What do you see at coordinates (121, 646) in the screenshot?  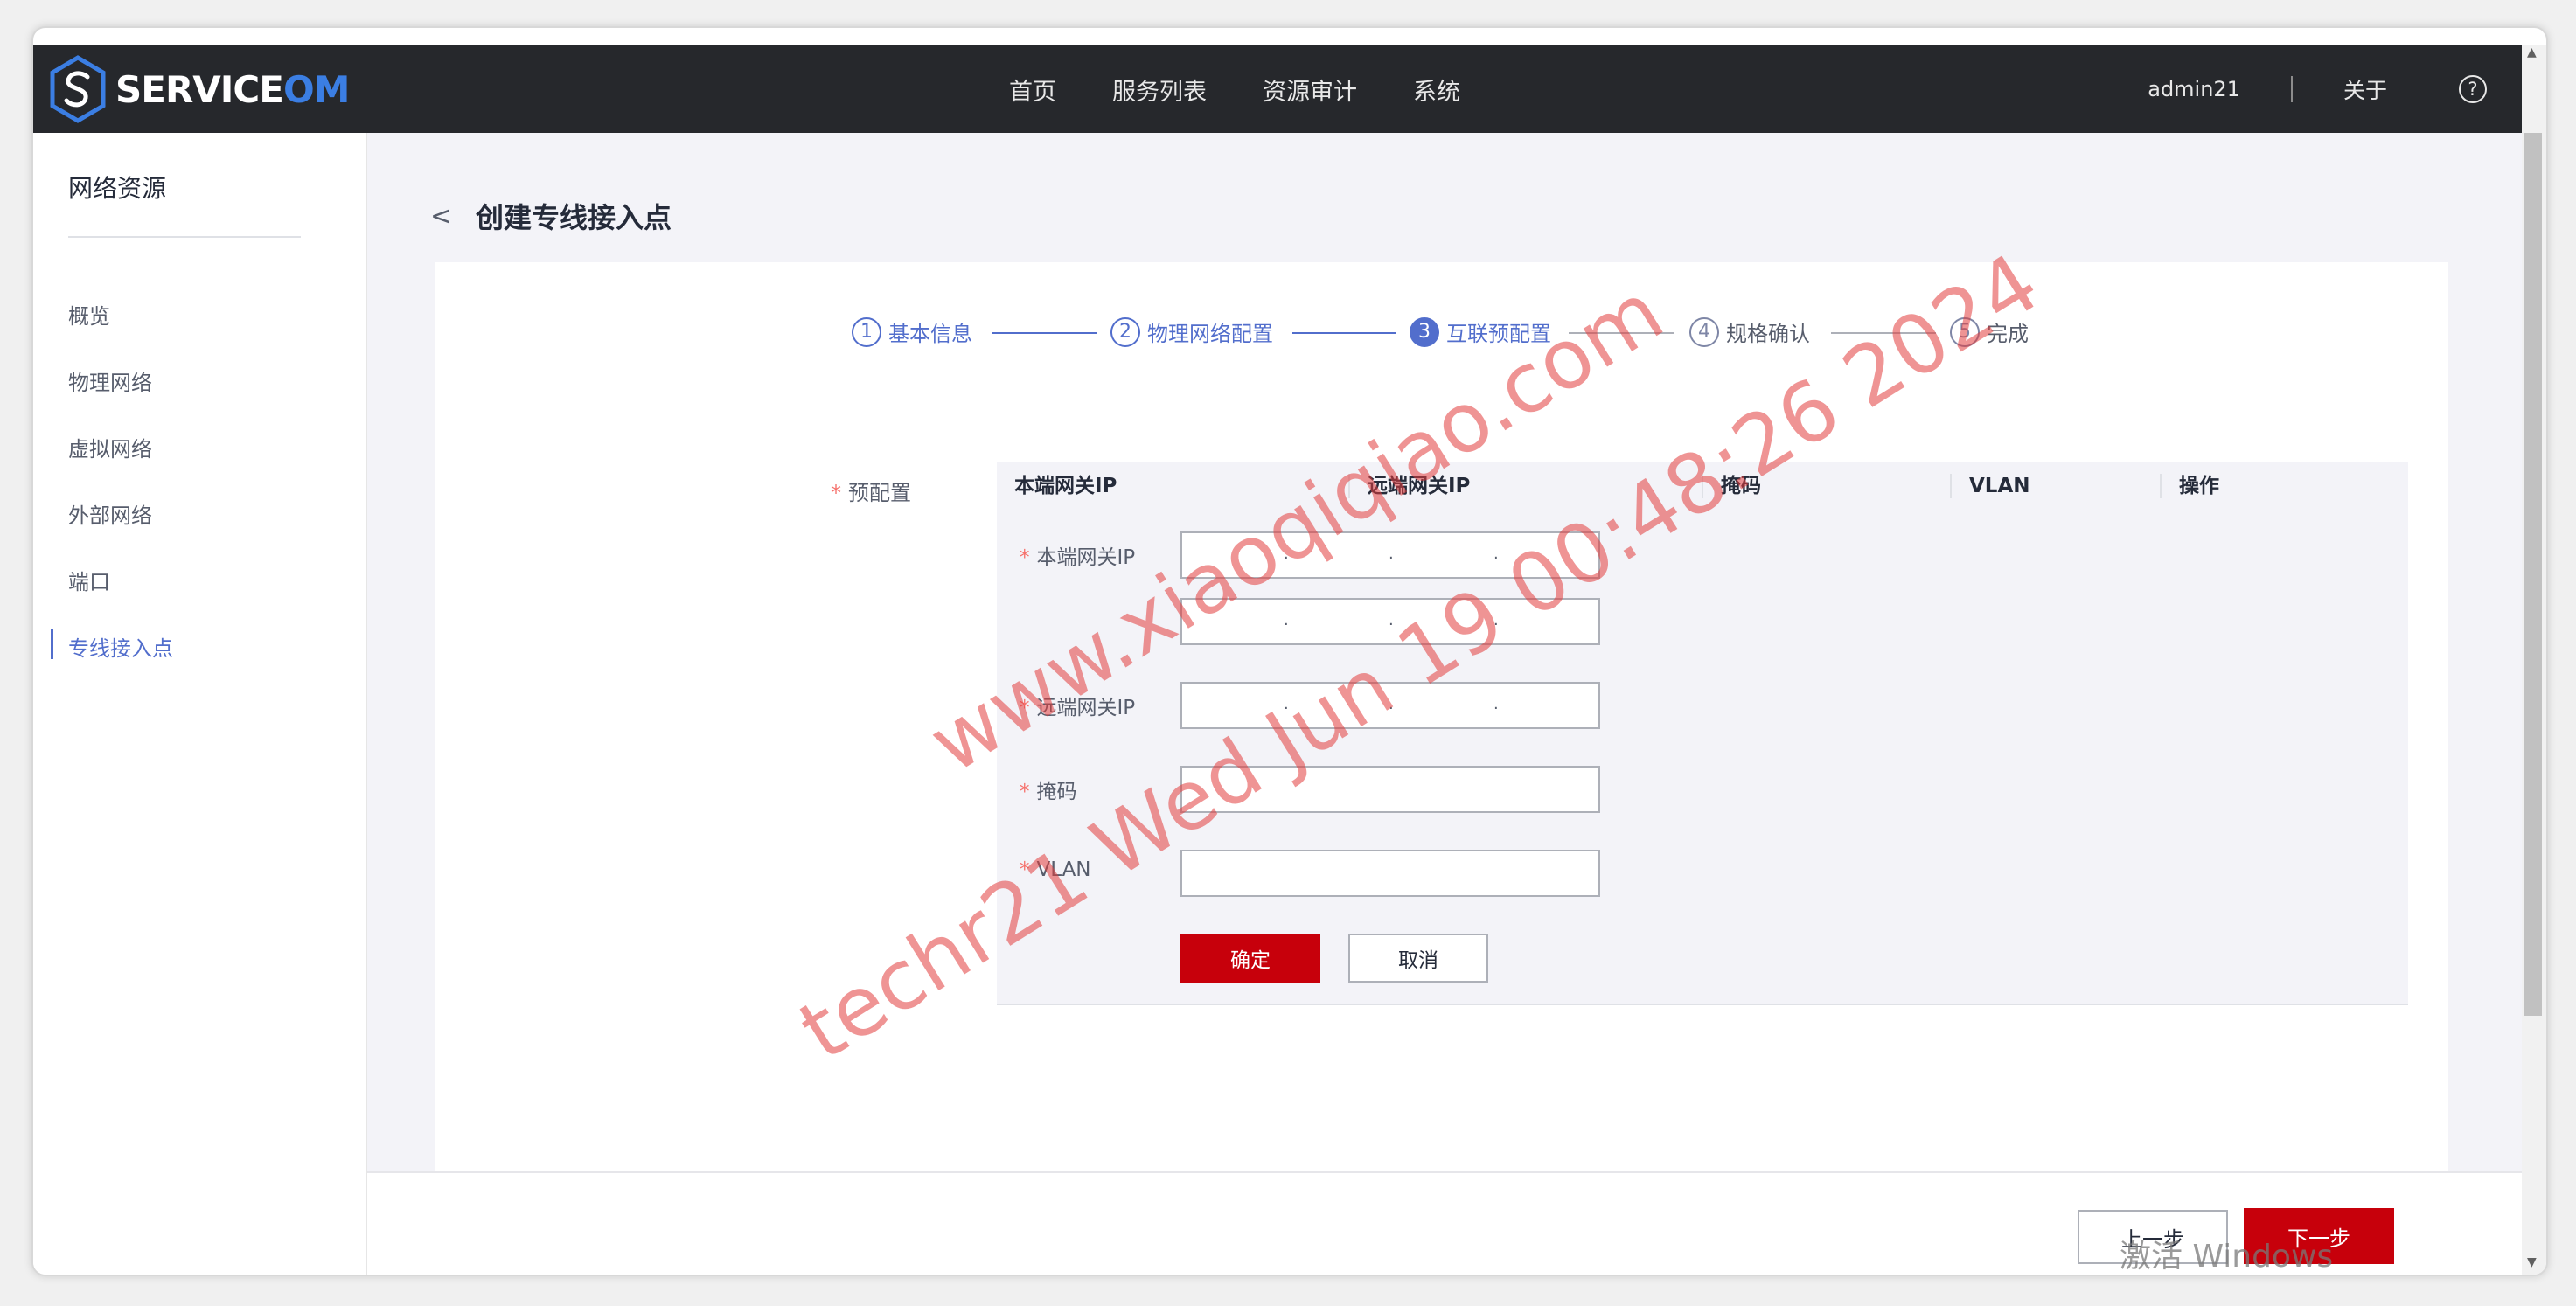 I see `sidebar-item-direct-connect: 专线接入点` at bounding box center [121, 646].